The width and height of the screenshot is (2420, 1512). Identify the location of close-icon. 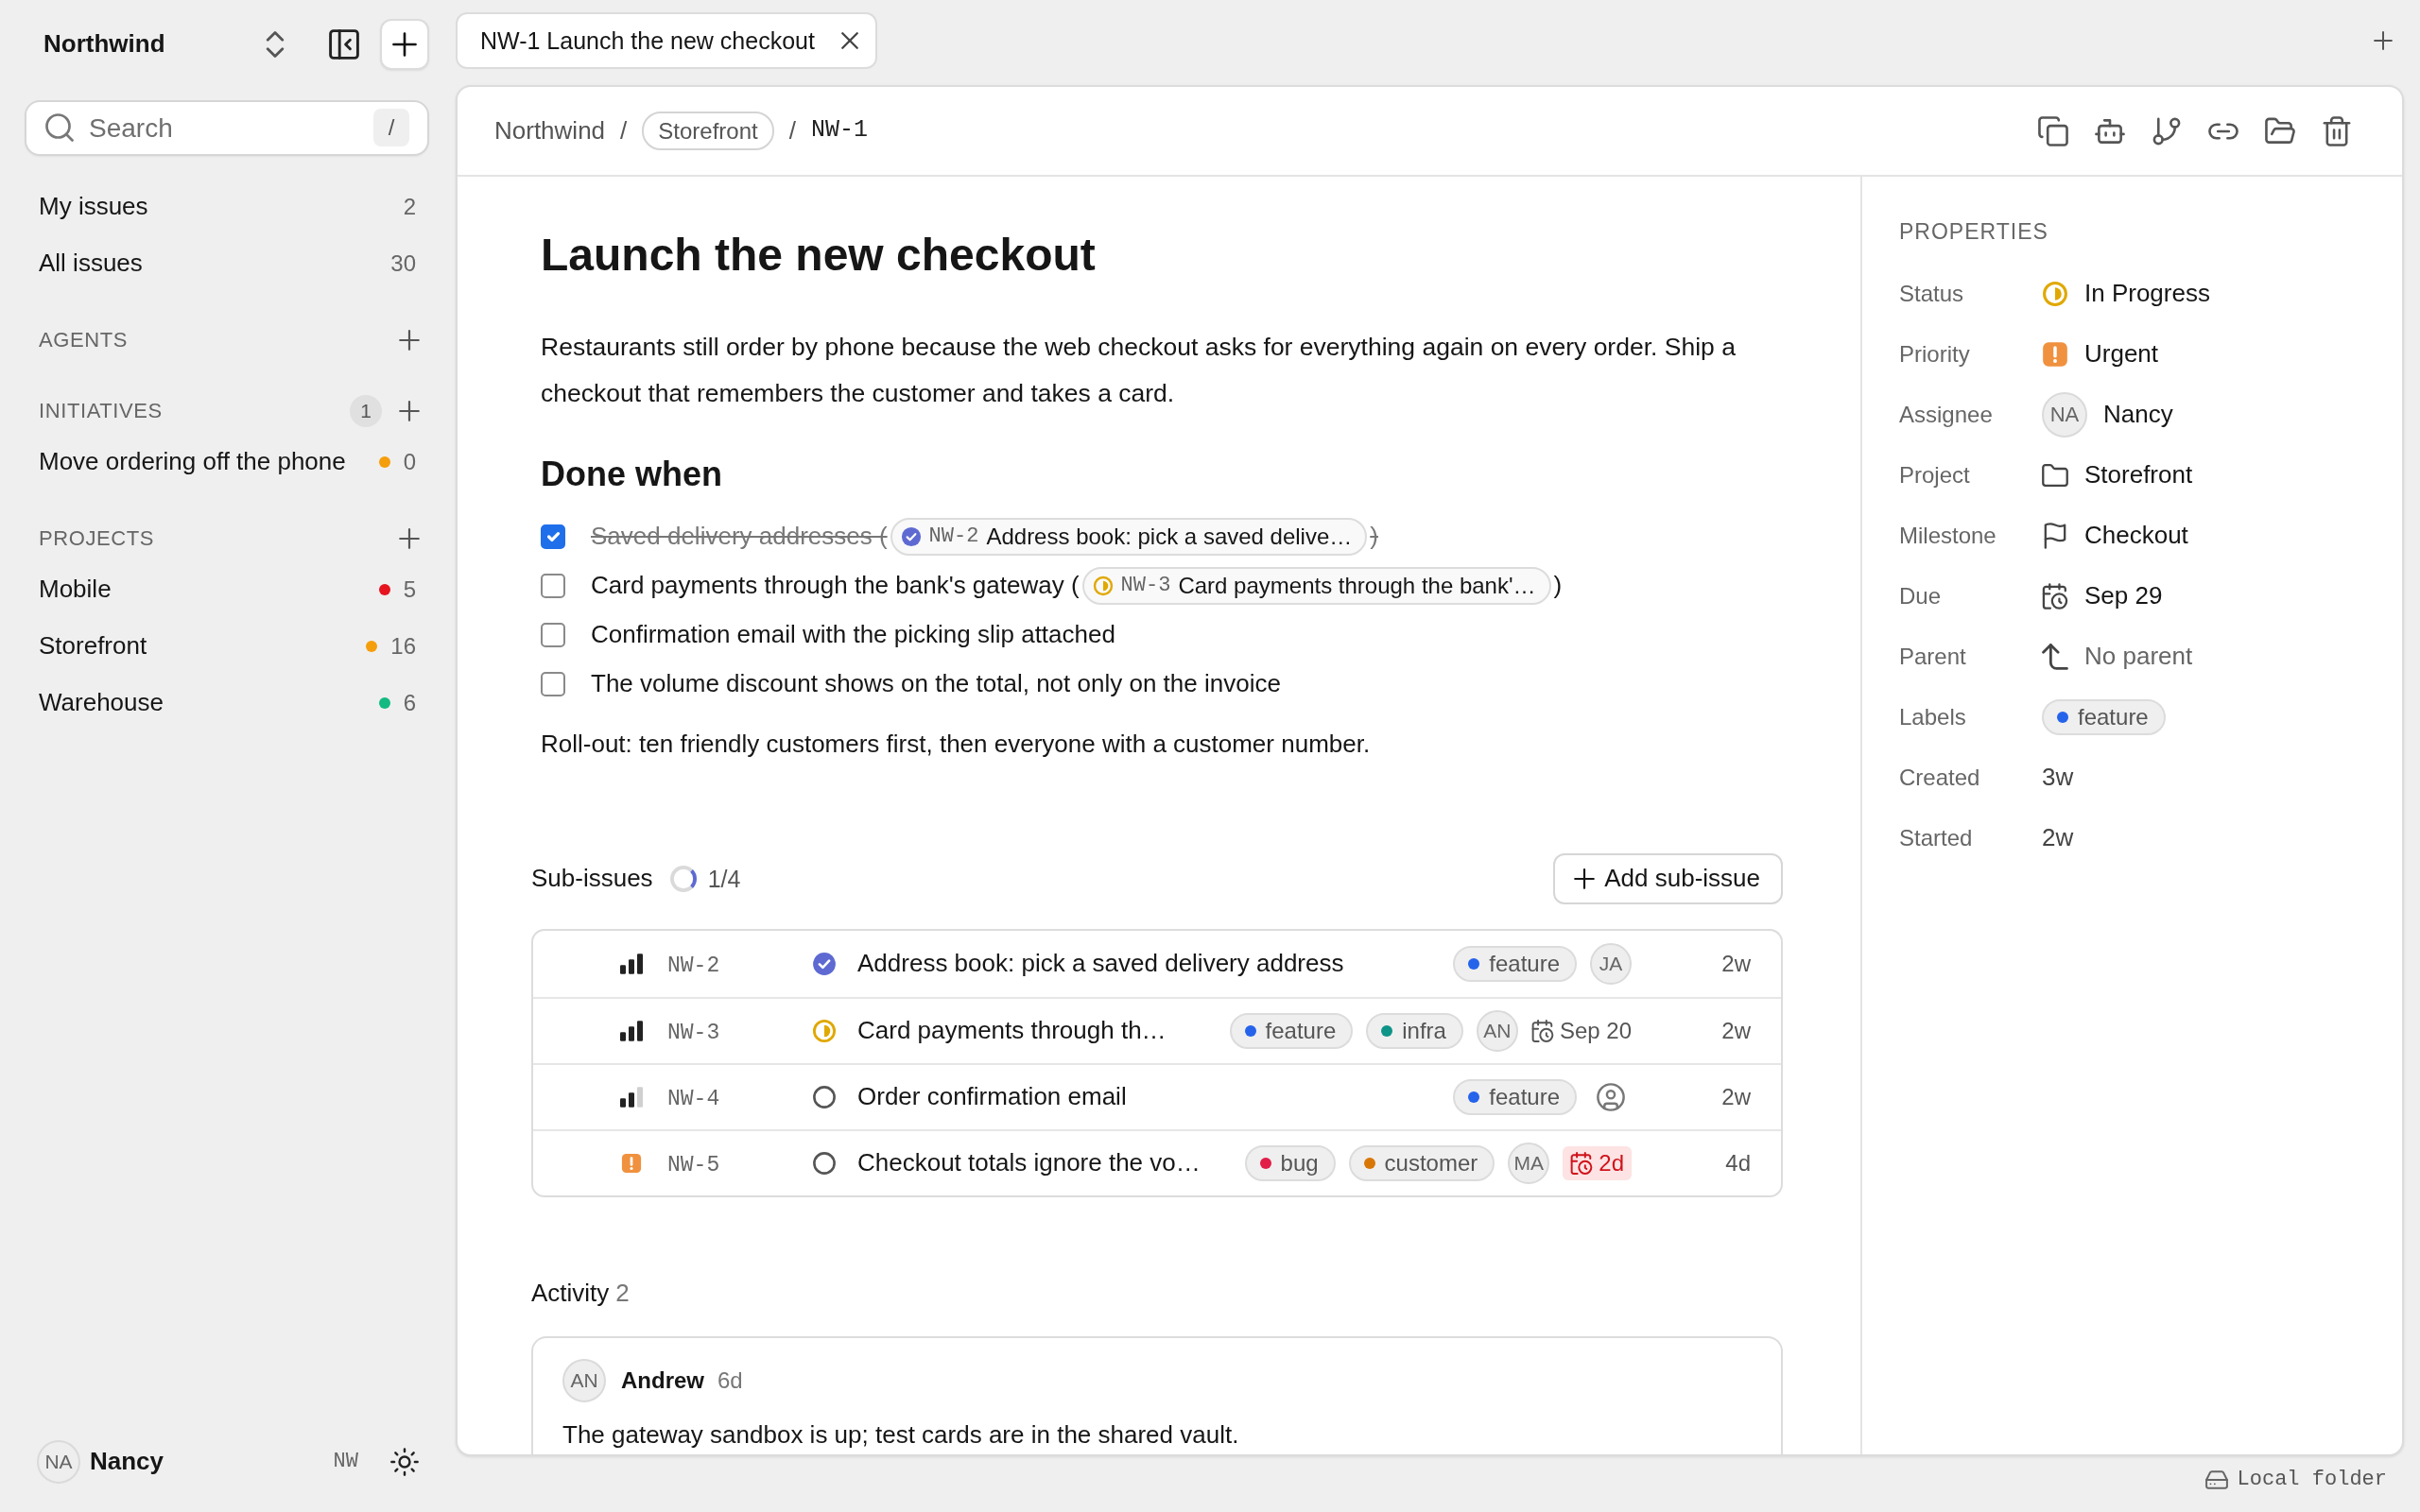
(849, 40).